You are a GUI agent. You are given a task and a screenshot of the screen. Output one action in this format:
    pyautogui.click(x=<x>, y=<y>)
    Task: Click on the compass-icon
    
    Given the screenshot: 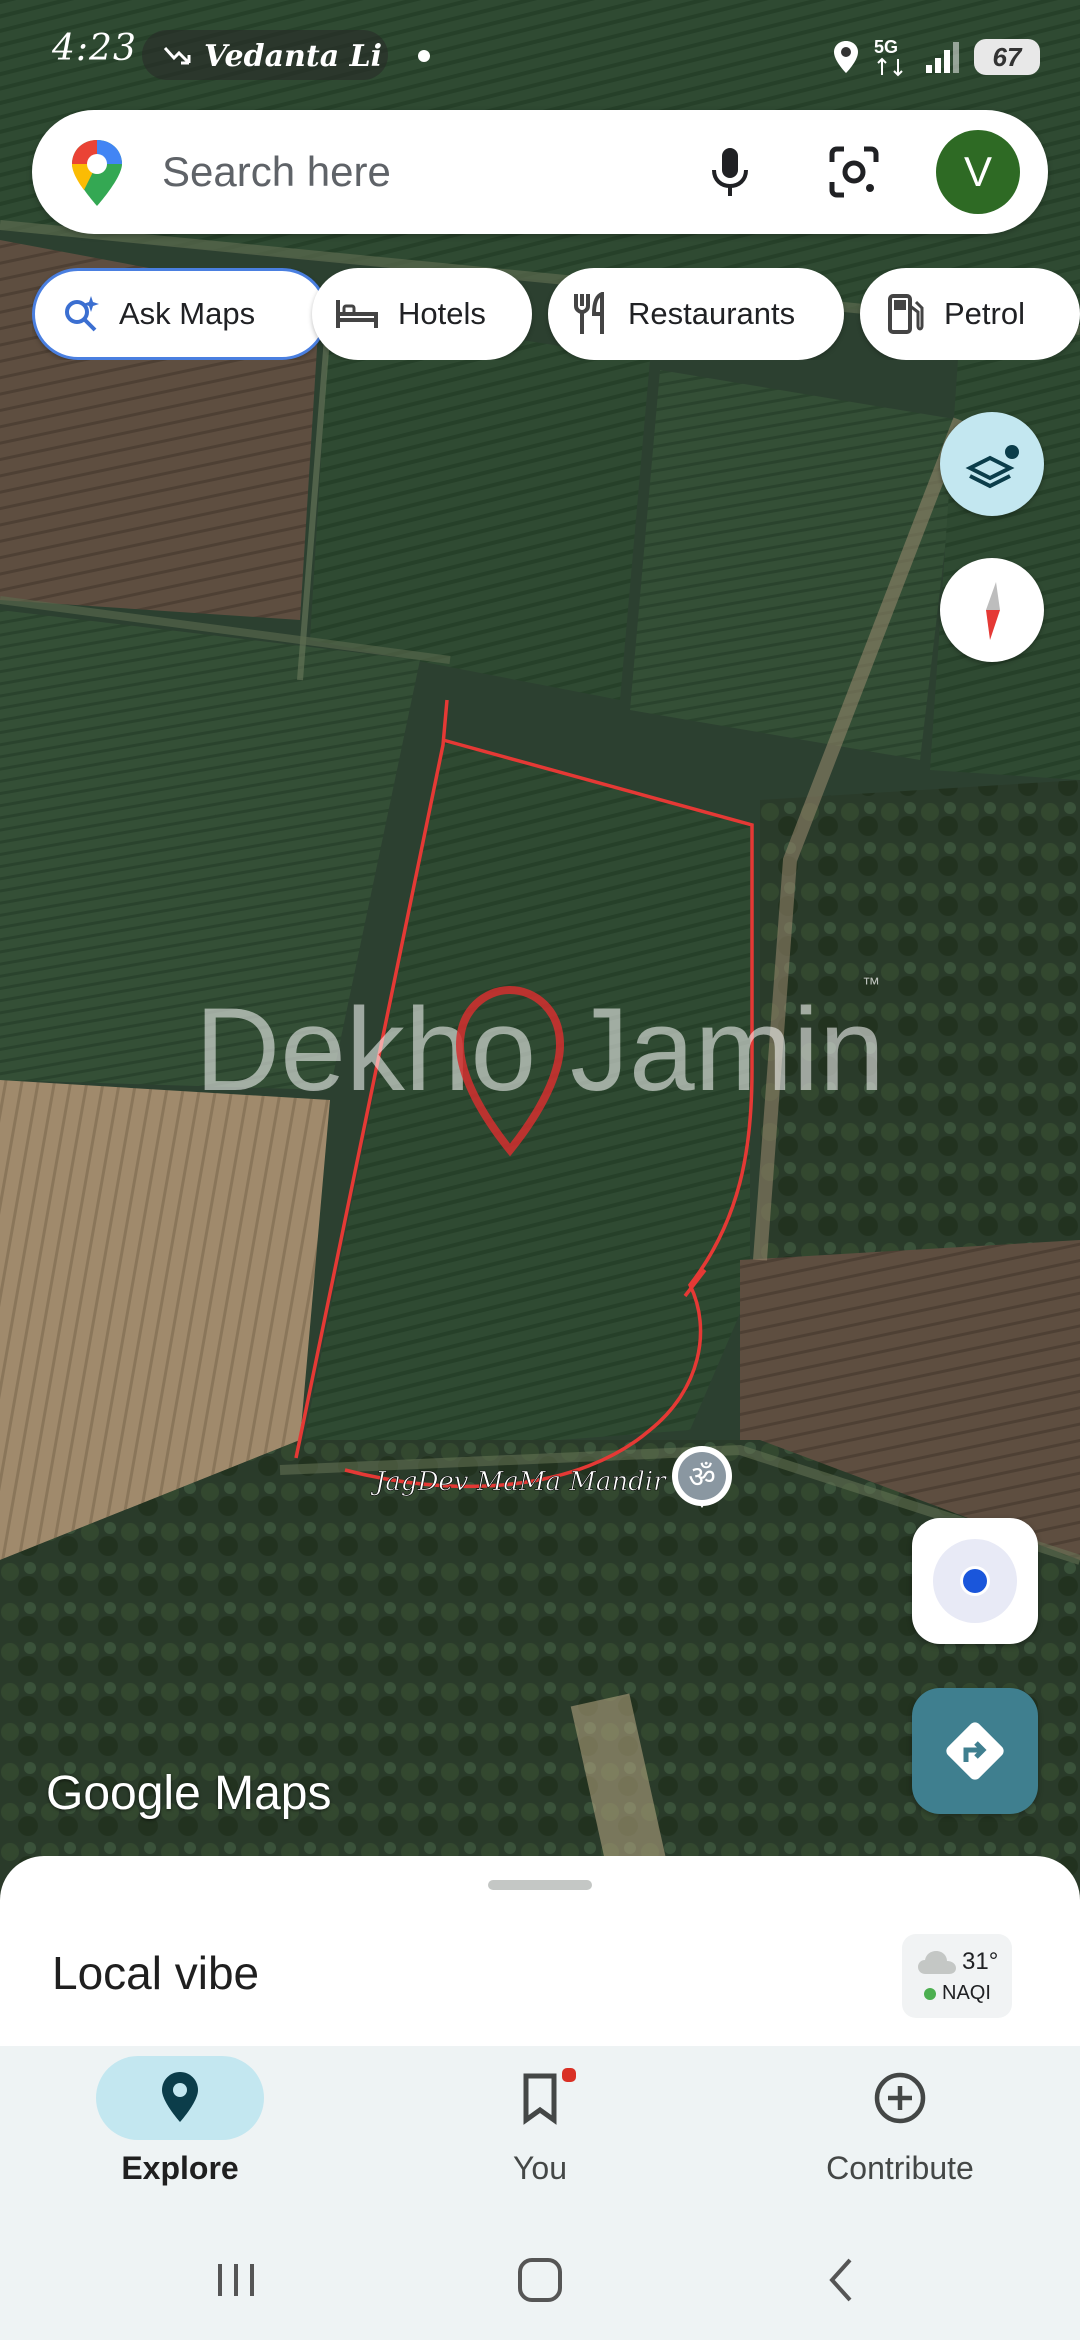 What is the action you would take?
    pyautogui.click(x=993, y=611)
    